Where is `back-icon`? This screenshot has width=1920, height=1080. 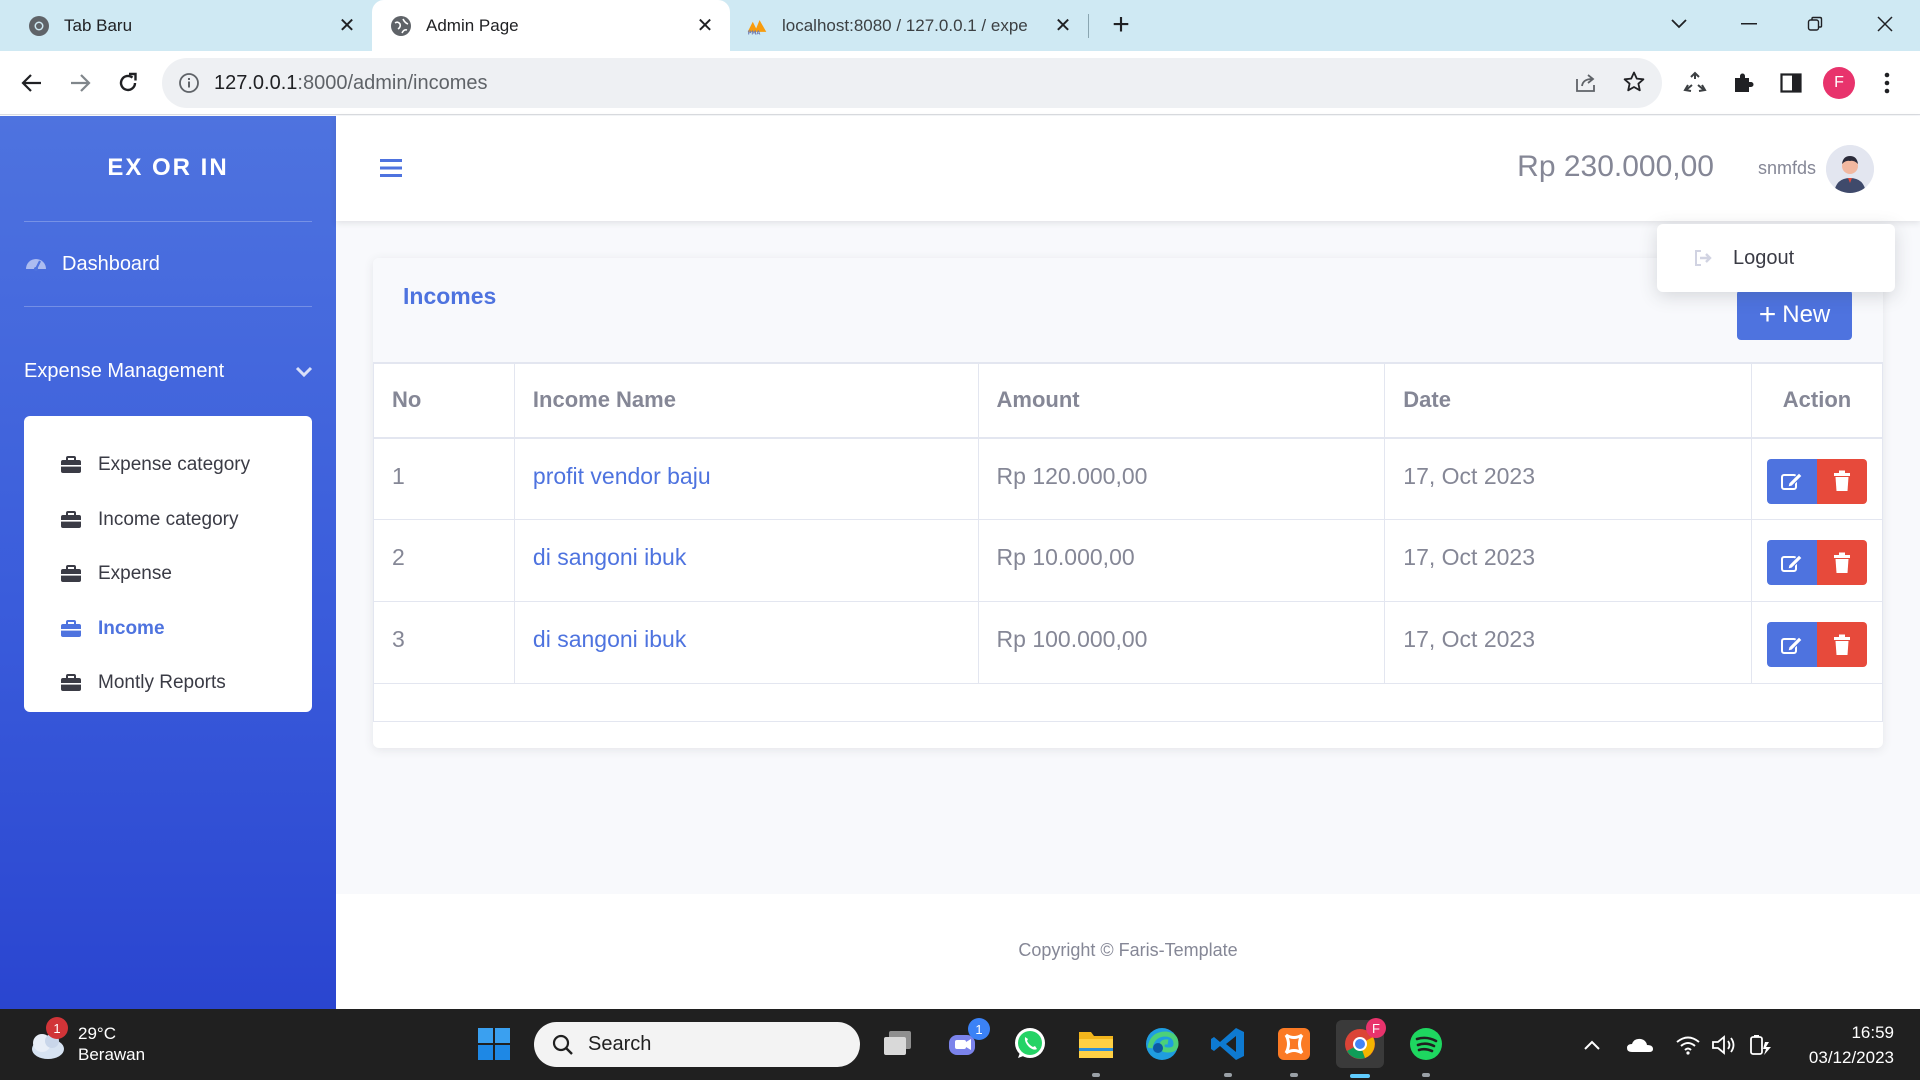 back-icon is located at coordinates (32, 83).